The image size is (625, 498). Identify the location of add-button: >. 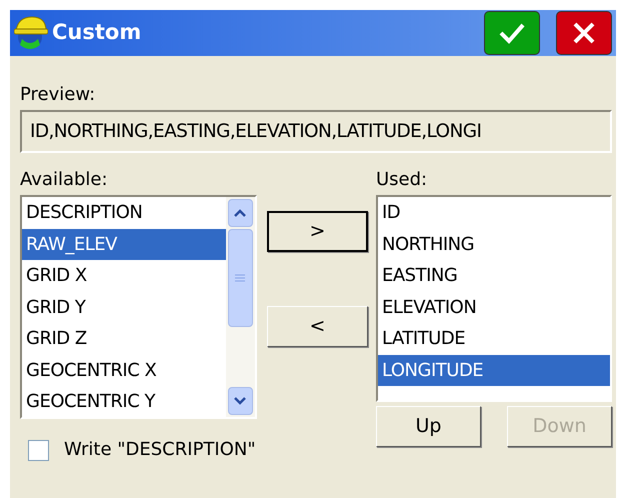
(317, 231).